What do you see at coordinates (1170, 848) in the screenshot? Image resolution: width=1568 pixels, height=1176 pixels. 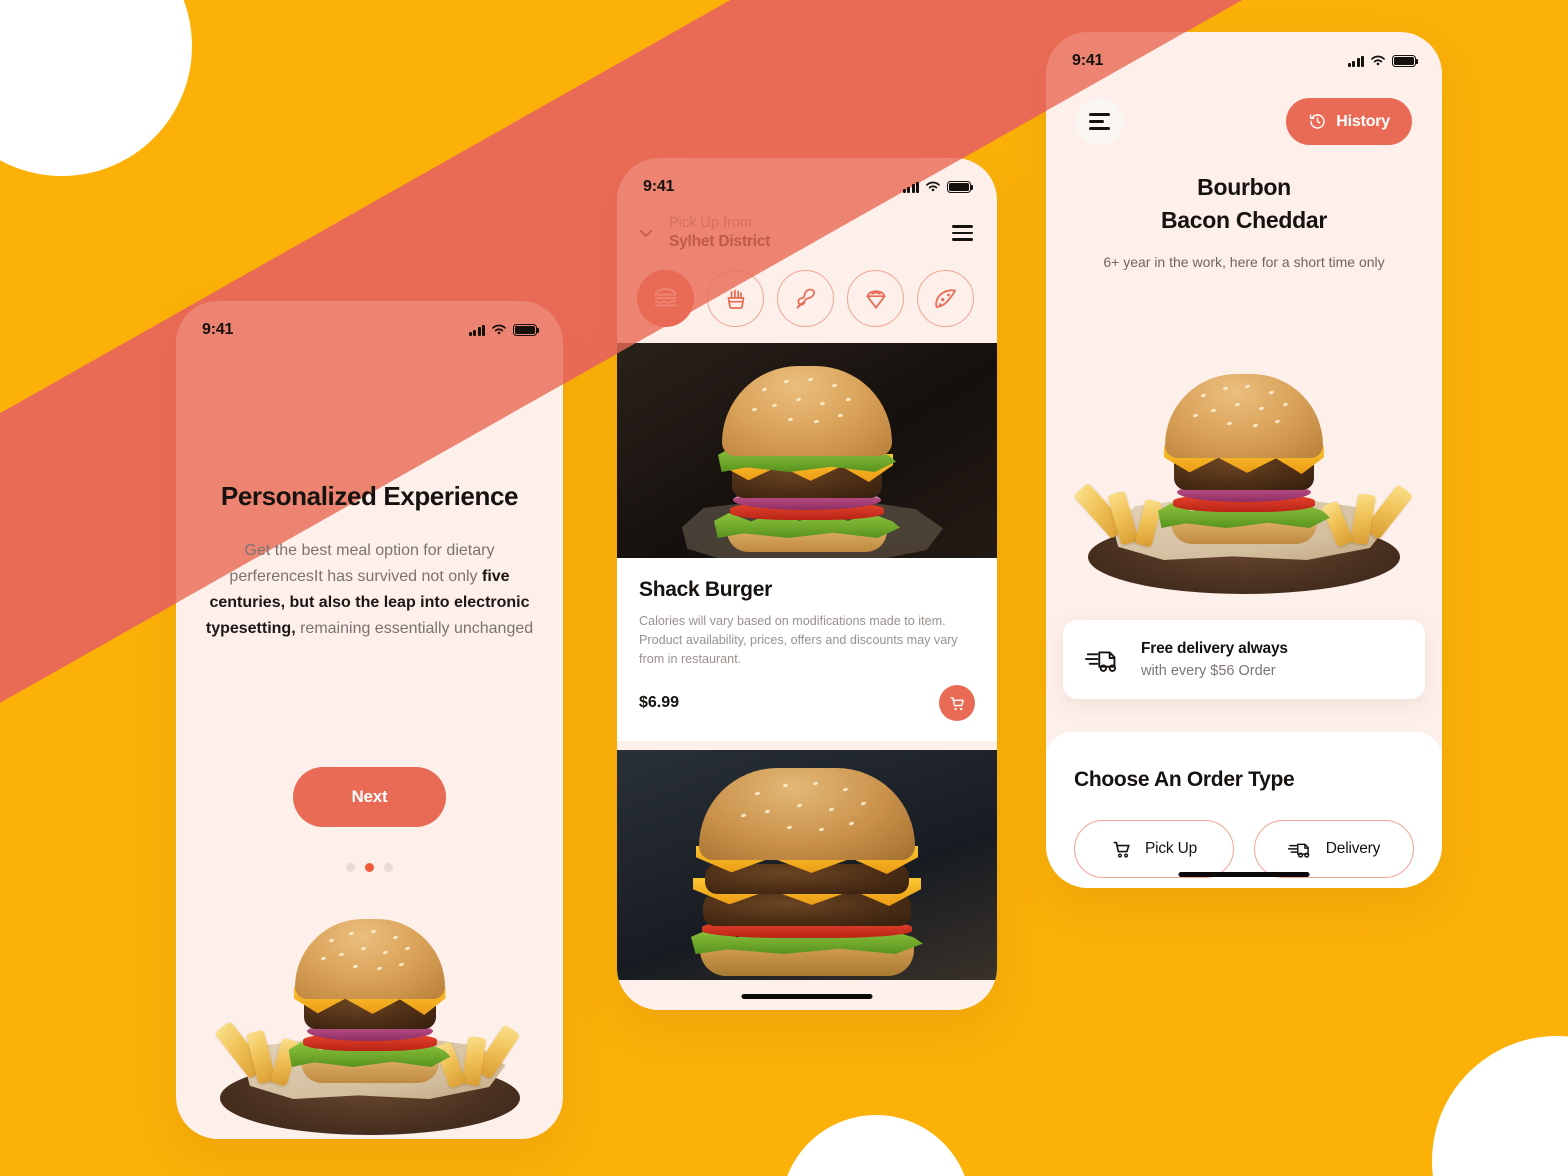 I see `pick-up-label: Pick Up` at bounding box center [1170, 848].